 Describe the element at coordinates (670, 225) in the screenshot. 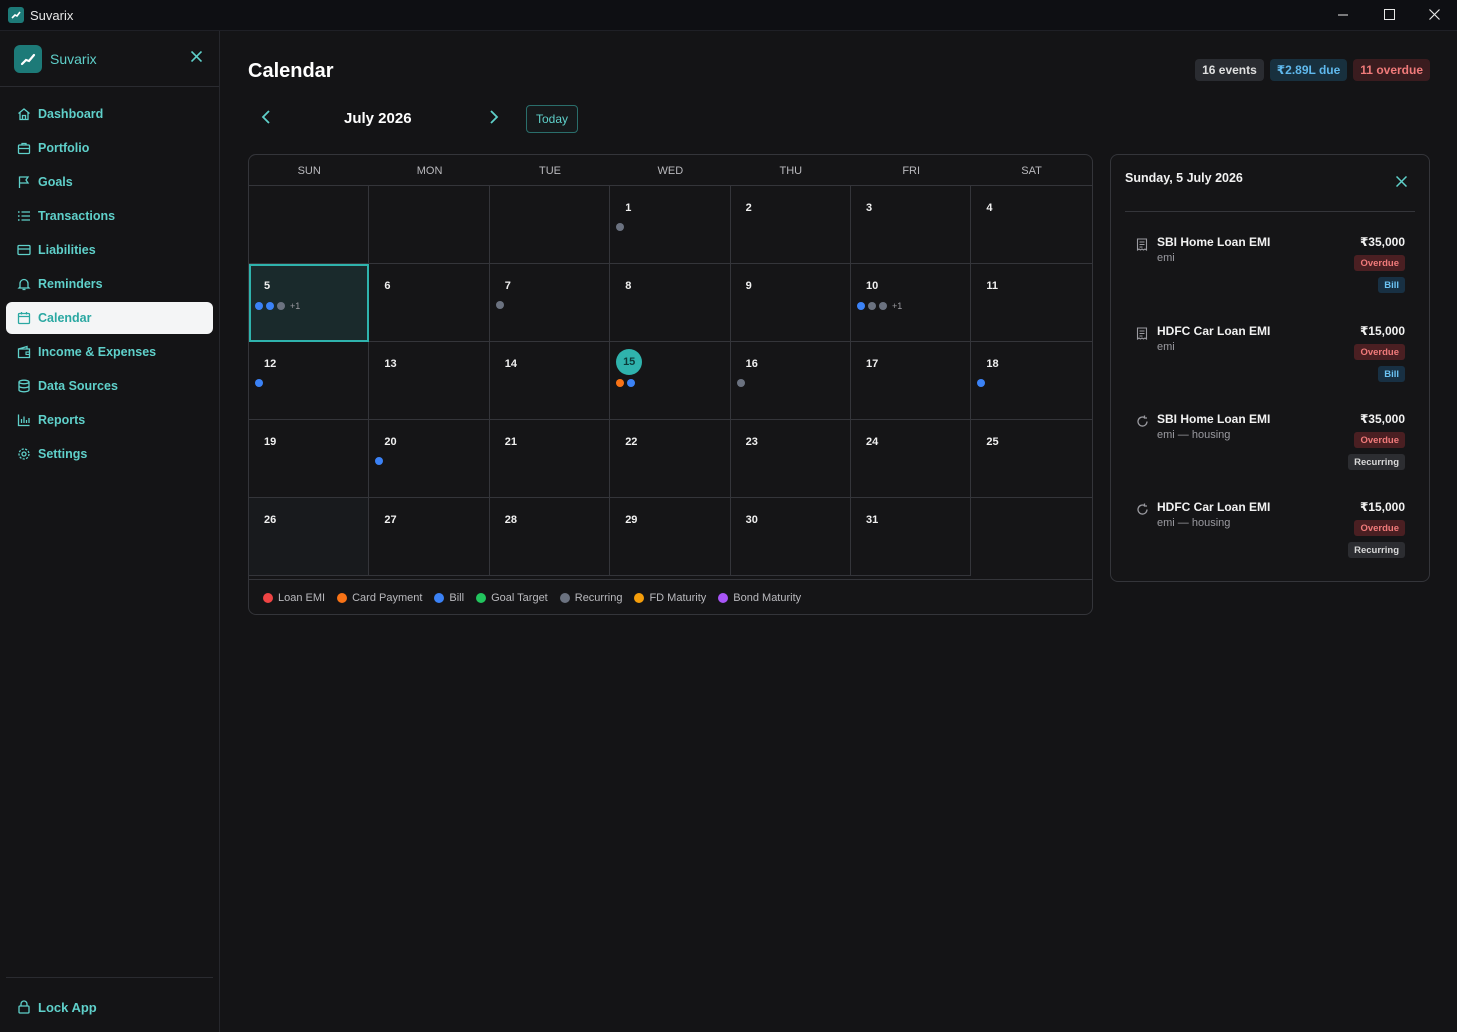

I see `calendar-day-1: 1` at that location.